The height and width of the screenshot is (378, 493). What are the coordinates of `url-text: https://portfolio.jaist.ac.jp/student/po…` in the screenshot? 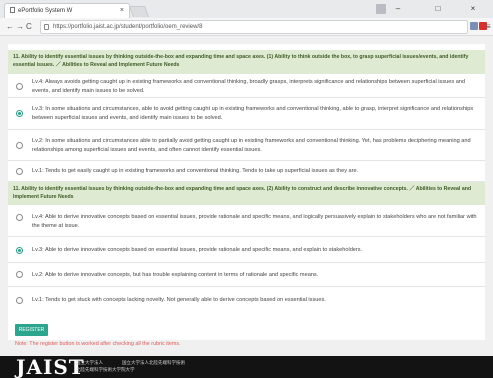 It's located at (128, 27).